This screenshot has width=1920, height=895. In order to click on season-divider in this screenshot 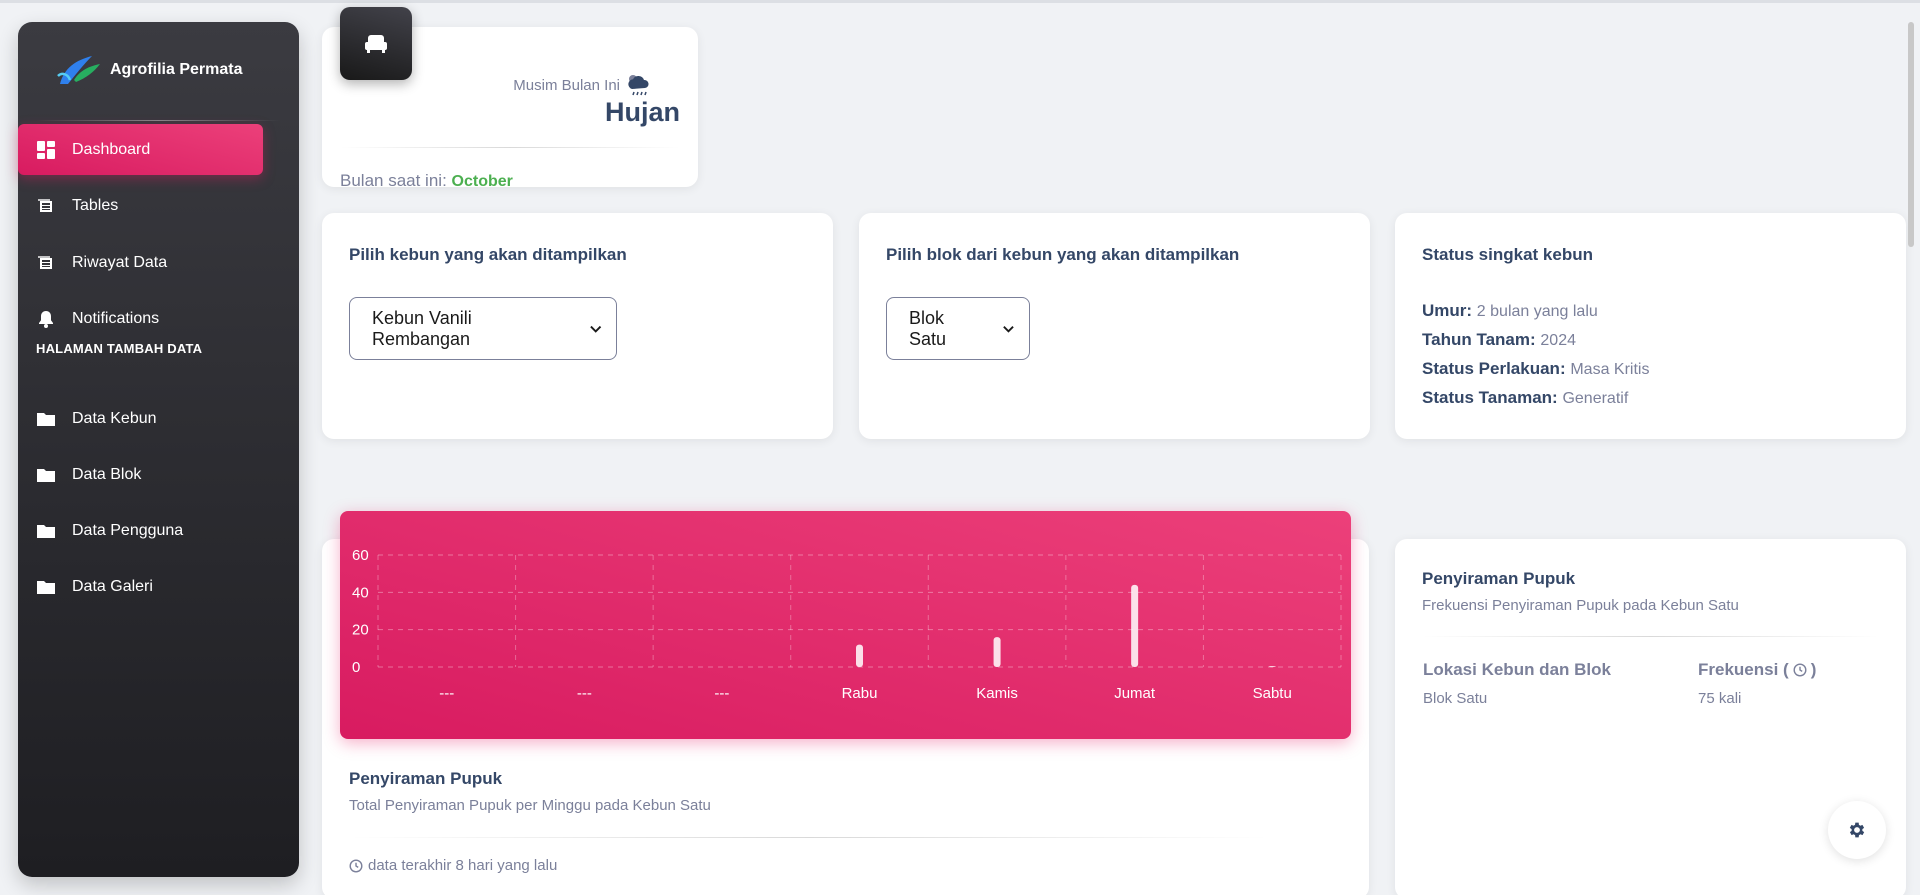, I will do `click(510, 147)`.